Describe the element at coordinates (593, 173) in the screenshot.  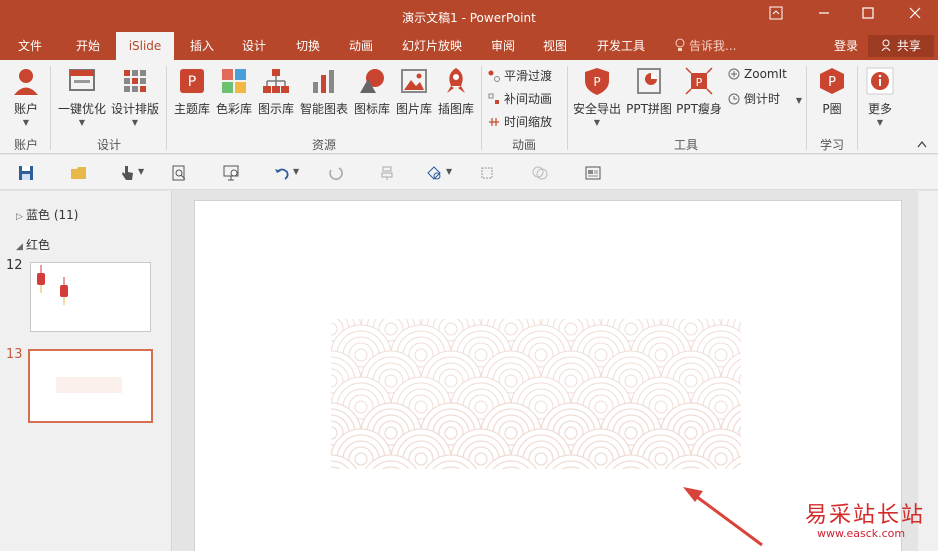
I see `text-box-icon` at that location.